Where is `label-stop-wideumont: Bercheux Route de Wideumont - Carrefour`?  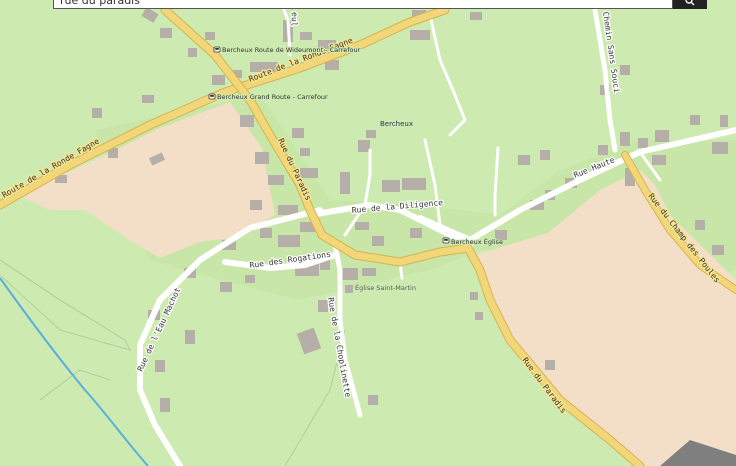 label-stop-wideumont: Bercheux Route de Wideumont - Carrefour is located at coordinates (291, 50).